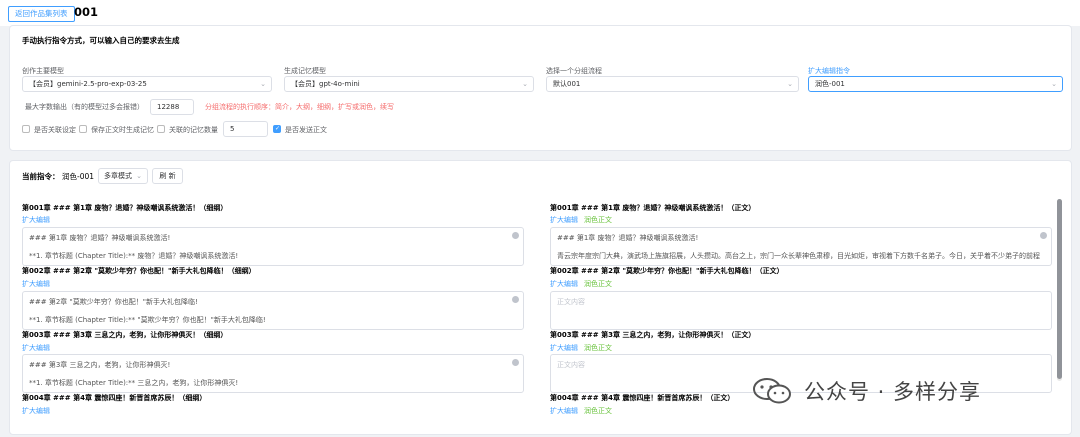  I want to click on memory-count-checkbox, so click(161, 129).